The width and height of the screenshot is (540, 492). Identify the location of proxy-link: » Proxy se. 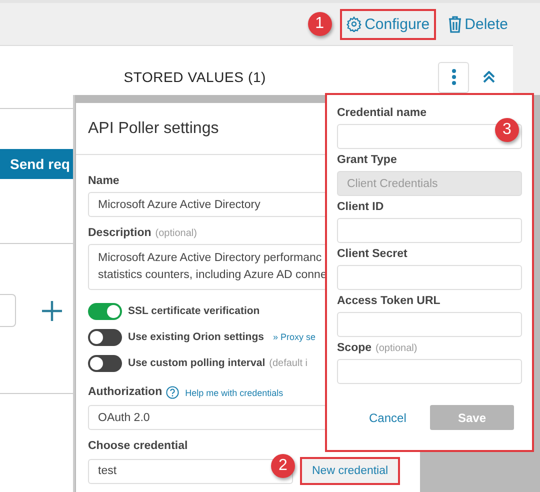
(294, 337).